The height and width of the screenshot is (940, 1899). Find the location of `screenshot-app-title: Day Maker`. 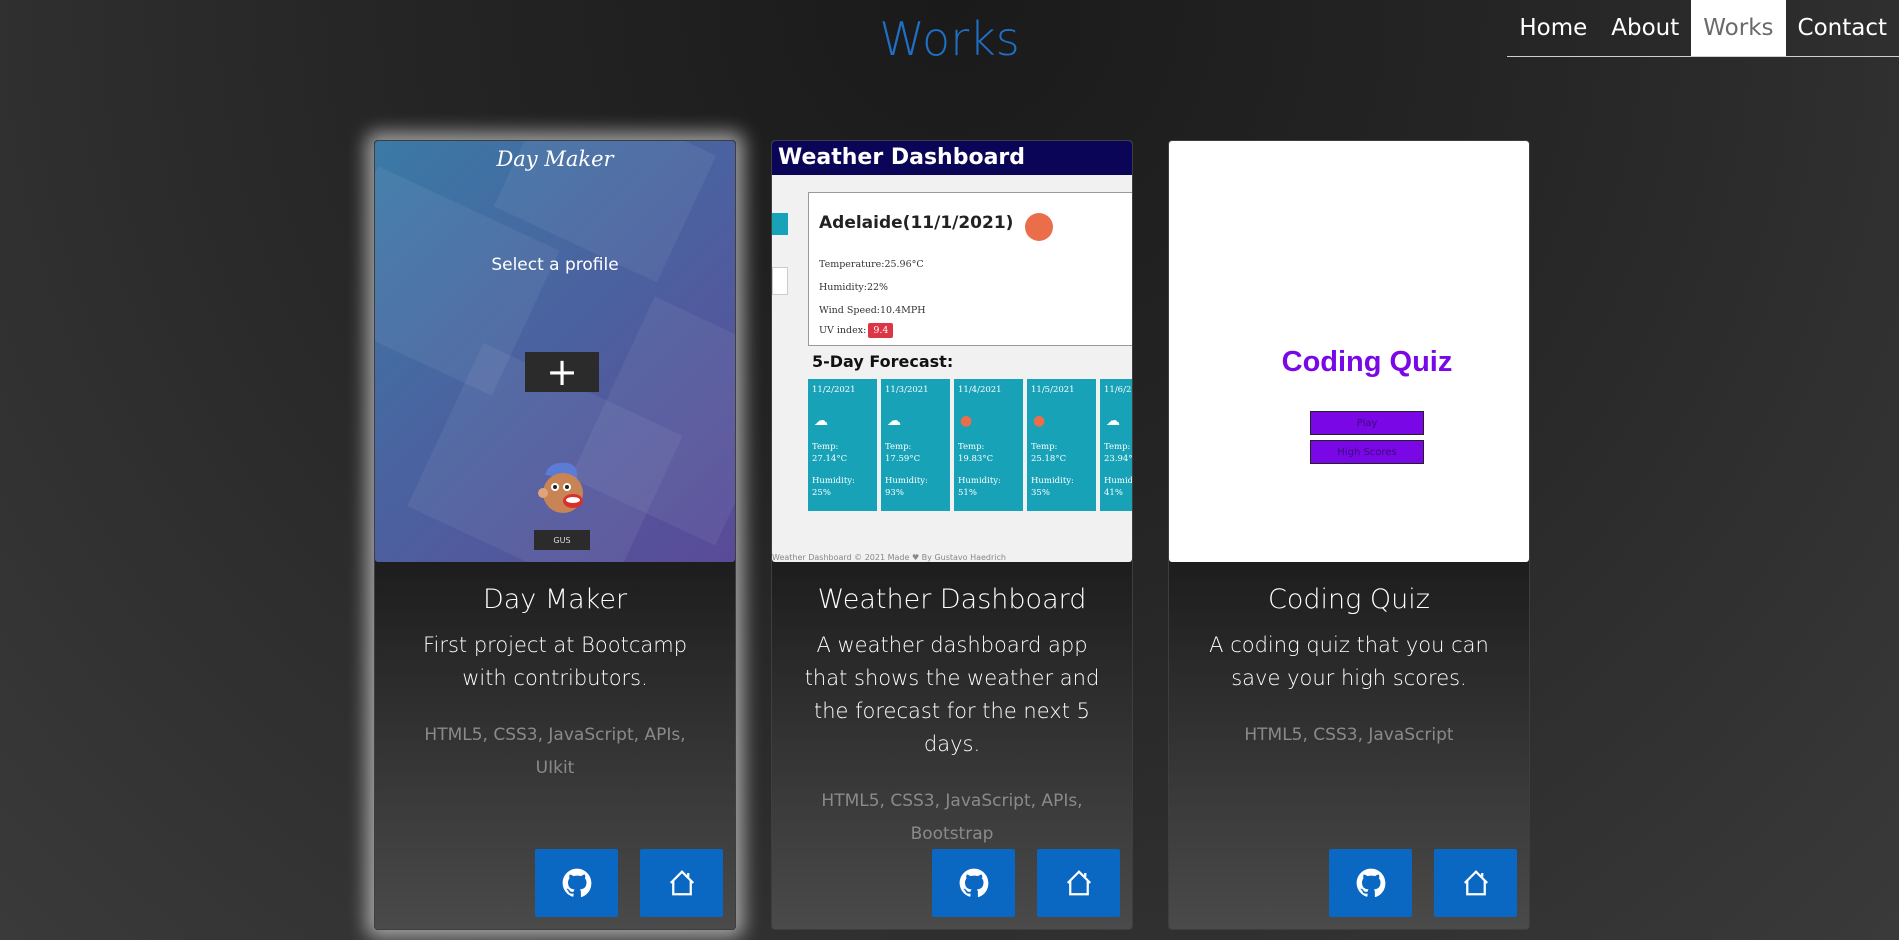

screenshot-app-title: Day Maker is located at coordinates (555, 159).